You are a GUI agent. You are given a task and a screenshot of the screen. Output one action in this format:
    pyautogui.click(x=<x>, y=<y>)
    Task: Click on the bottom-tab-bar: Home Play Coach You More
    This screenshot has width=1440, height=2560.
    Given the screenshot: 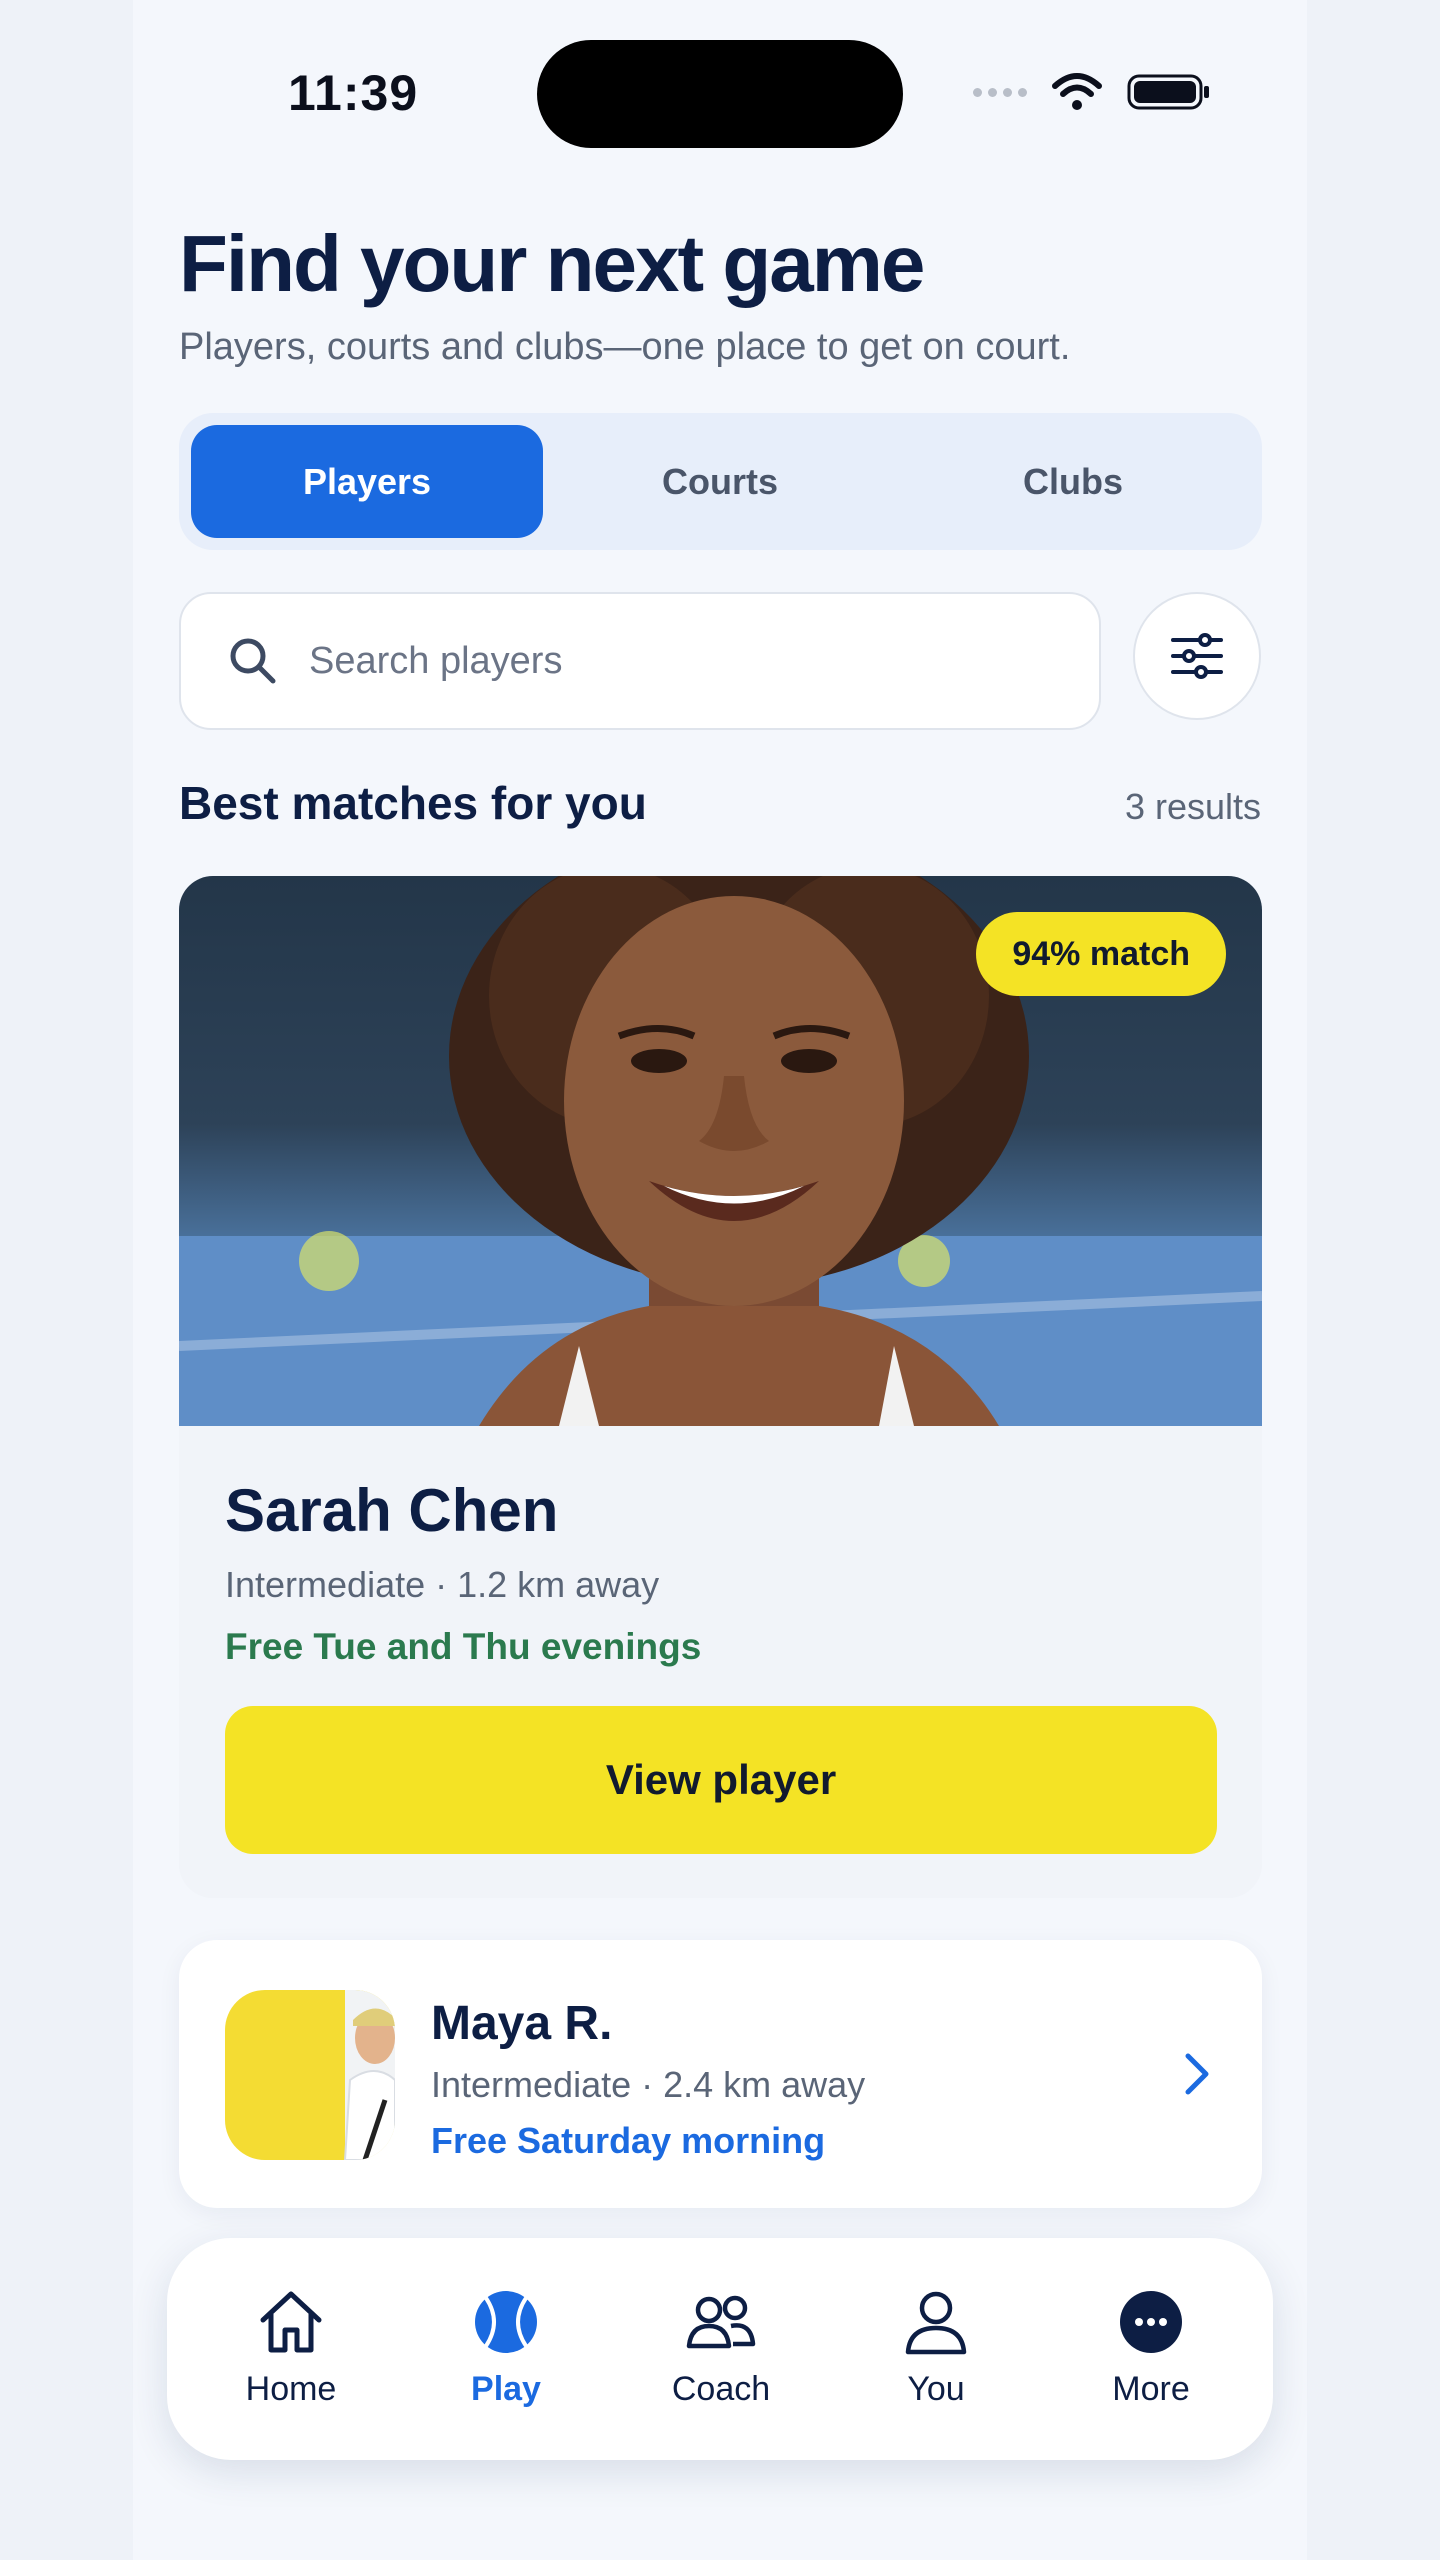 What is the action you would take?
    pyautogui.click(x=720, y=2349)
    